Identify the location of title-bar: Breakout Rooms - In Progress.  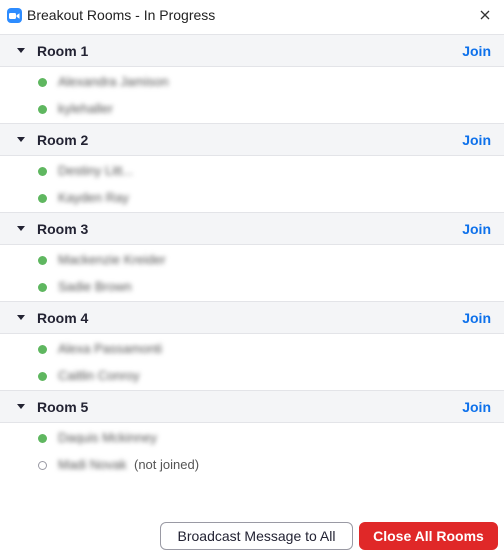
(252, 16).